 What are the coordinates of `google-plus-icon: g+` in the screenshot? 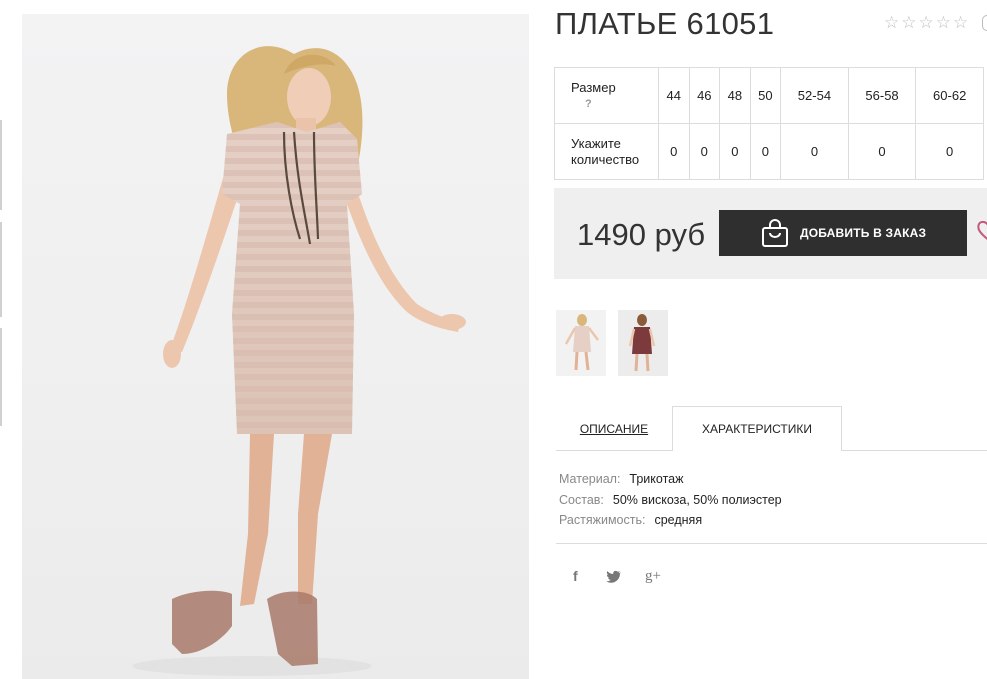 It's located at (653, 576).